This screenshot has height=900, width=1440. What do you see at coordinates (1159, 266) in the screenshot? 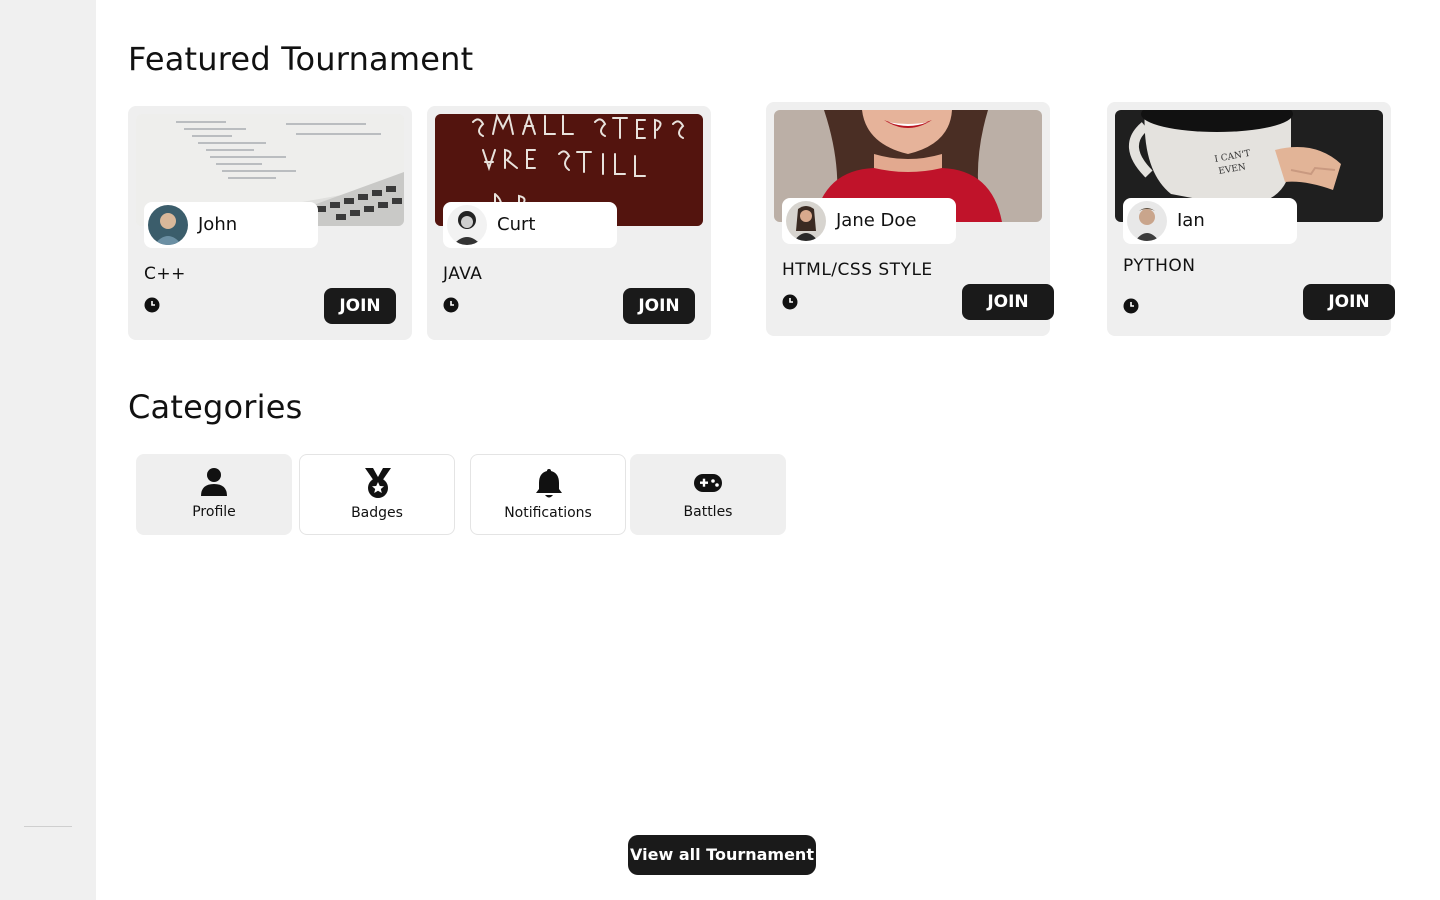
I see `tournament-title: PYTHON` at bounding box center [1159, 266].